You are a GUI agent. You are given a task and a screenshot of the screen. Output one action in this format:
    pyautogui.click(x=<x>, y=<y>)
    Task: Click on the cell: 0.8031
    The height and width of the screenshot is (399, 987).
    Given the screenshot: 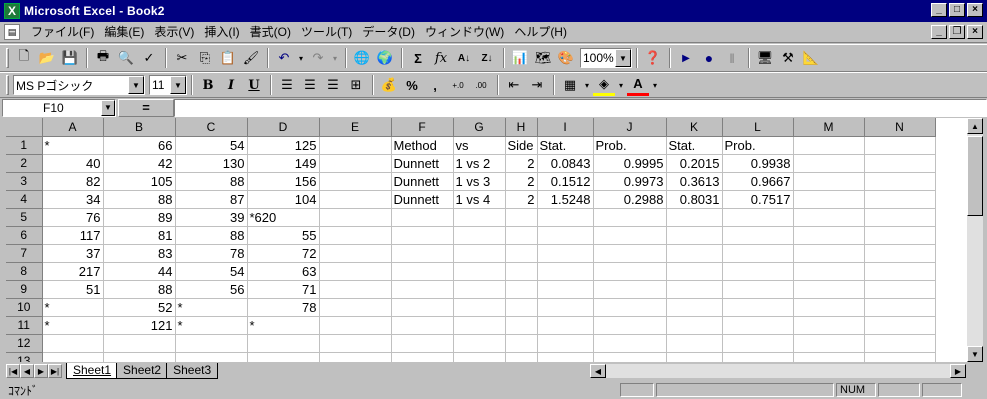 What is the action you would take?
    pyautogui.click(x=694, y=199)
    